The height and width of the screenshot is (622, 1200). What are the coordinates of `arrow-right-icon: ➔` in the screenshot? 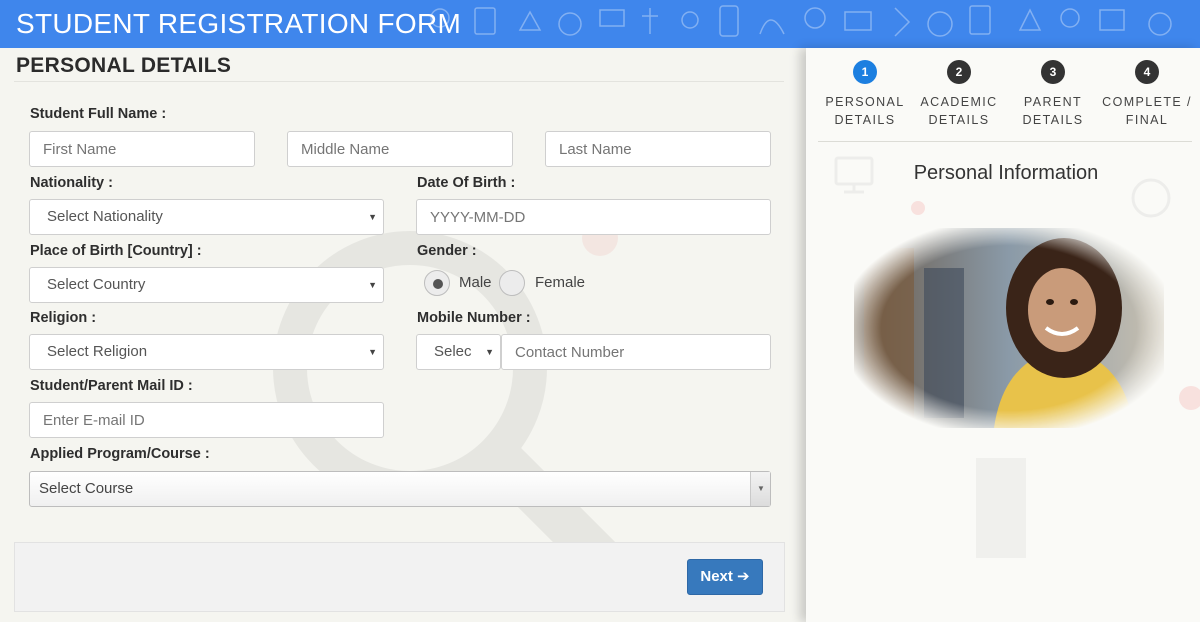 It's located at (743, 576).